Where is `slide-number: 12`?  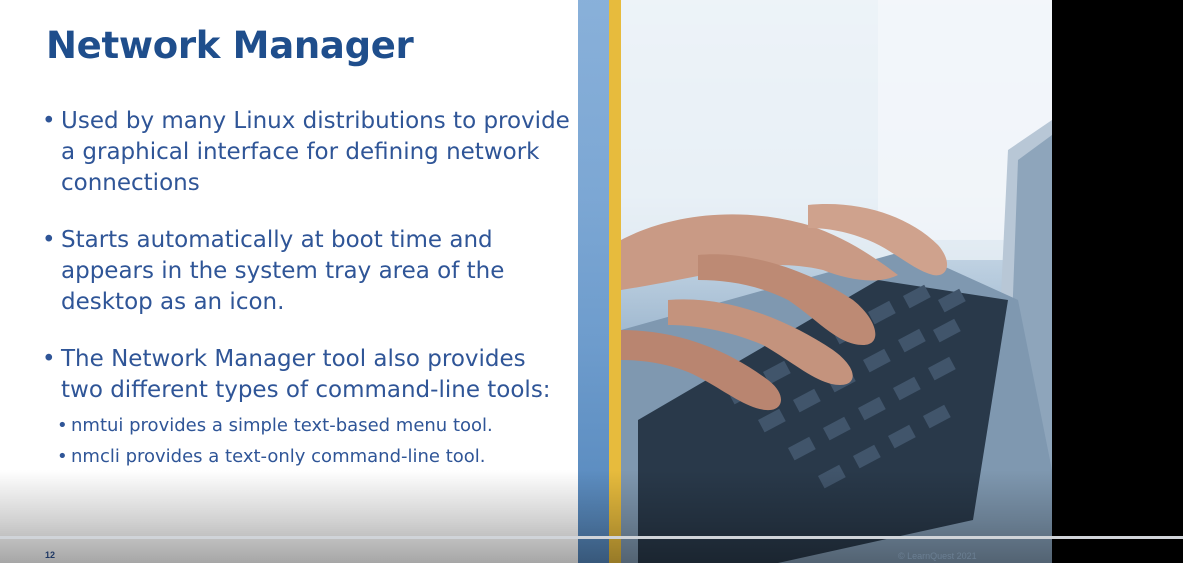
slide-number: 12 is located at coordinates (50, 555).